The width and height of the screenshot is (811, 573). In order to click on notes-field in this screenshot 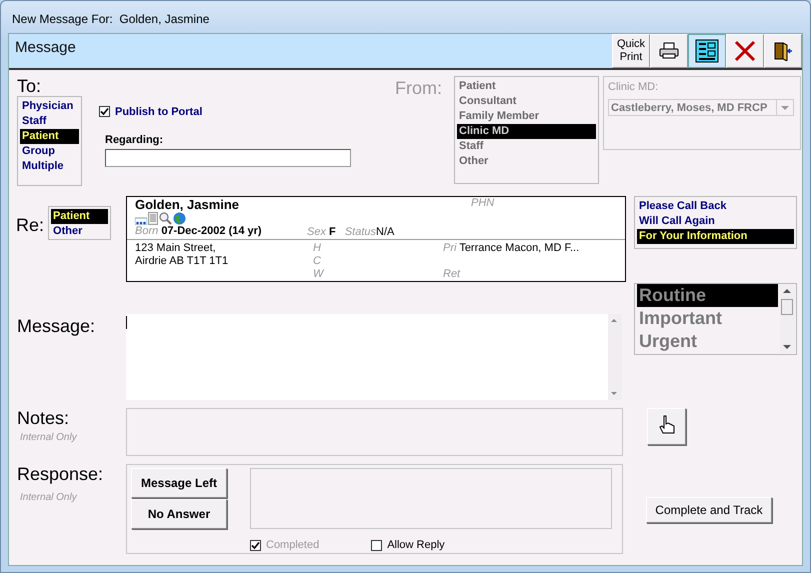, I will do `click(374, 432)`.